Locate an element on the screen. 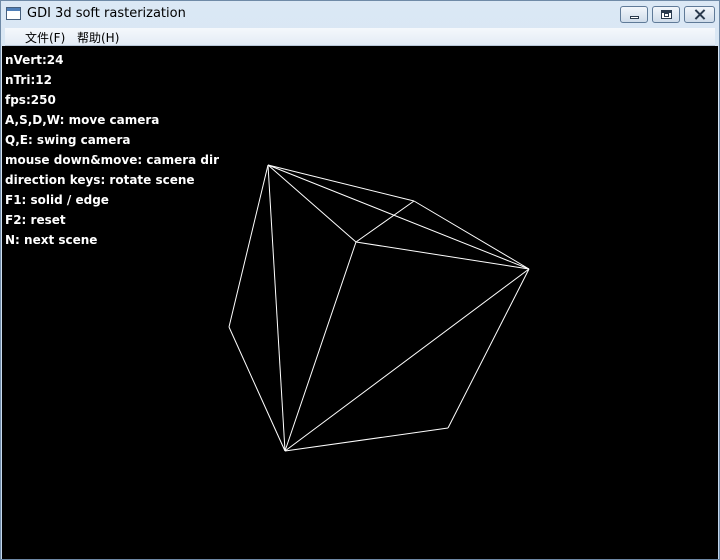 Image resolution: width=720 pixels, height=560 pixels. menu-bar: 文件(F) 帮助(H) is located at coordinates (360, 37).